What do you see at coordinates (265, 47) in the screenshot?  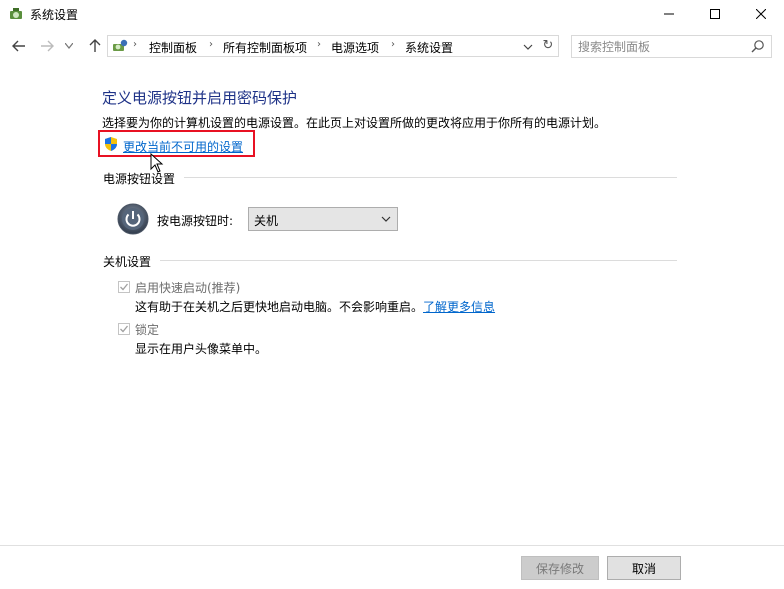 I see `breadcrumb-all-items: 所有控制面板项` at bounding box center [265, 47].